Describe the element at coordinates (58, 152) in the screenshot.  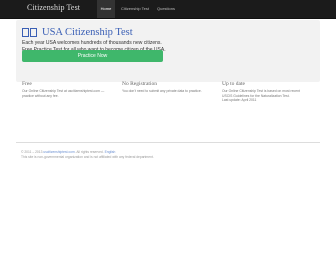
I see `site-link: uscitizenshiptest.com` at that location.